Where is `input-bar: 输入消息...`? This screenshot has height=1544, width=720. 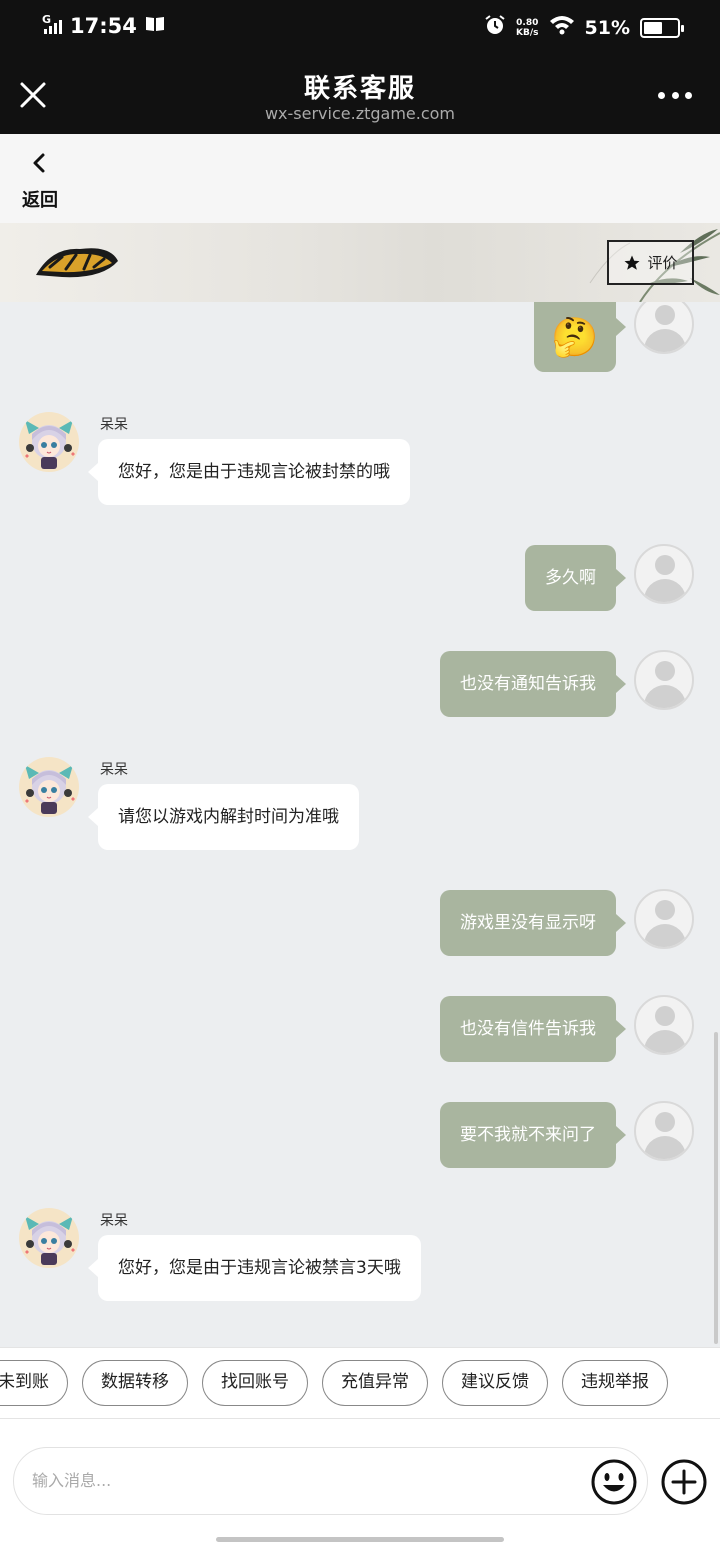 input-bar: 输入消息... is located at coordinates (360, 1481).